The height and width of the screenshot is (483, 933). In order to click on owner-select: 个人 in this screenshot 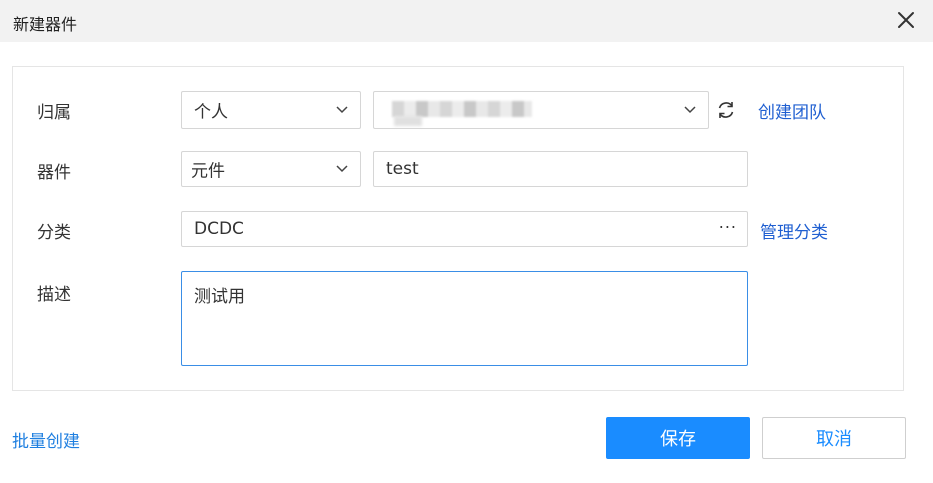, I will do `click(271, 110)`.